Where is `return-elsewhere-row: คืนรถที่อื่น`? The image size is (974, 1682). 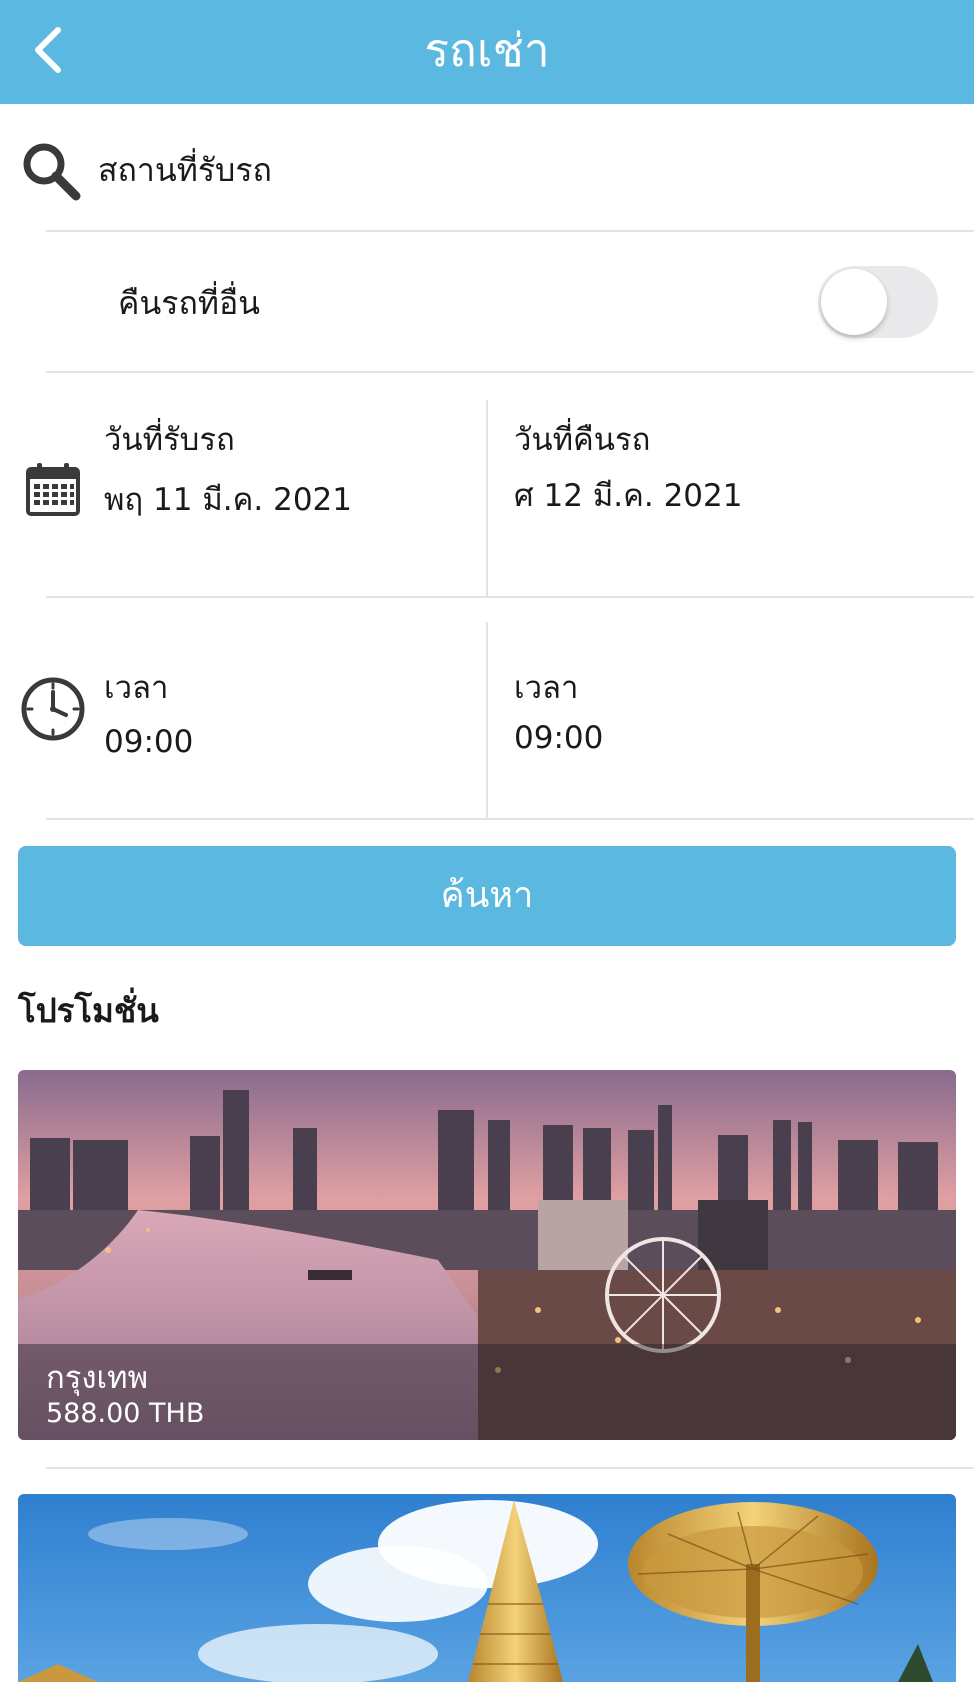
return-elsewhere-row: คืนรถที่อื่น is located at coordinates (487, 302).